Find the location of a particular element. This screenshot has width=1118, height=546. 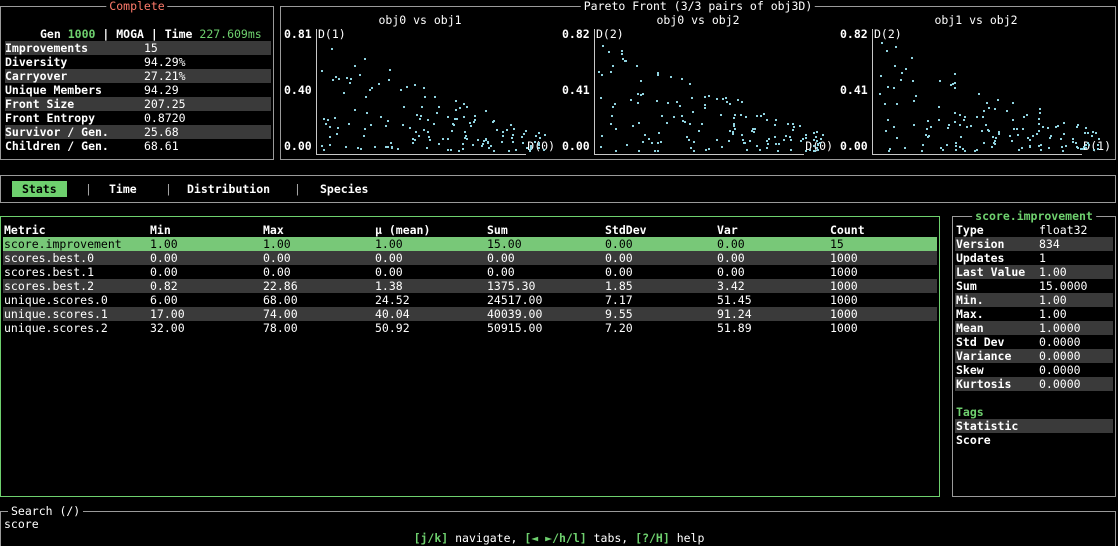

column-header: Sum is located at coordinates (497, 230).